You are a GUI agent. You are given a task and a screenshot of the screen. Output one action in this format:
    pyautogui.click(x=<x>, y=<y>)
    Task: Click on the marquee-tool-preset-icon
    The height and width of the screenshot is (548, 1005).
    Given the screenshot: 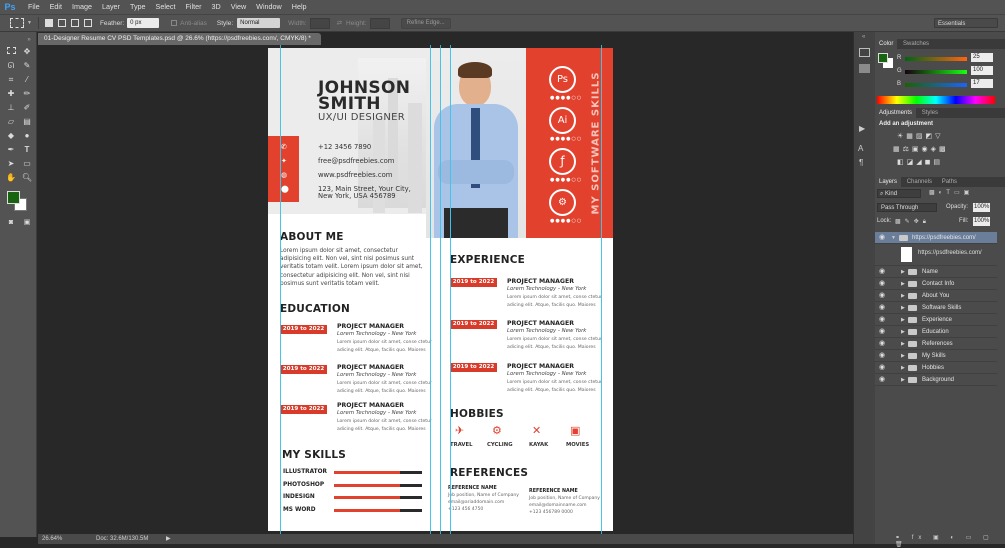 What is the action you would take?
    pyautogui.click(x=17, y=23)
    